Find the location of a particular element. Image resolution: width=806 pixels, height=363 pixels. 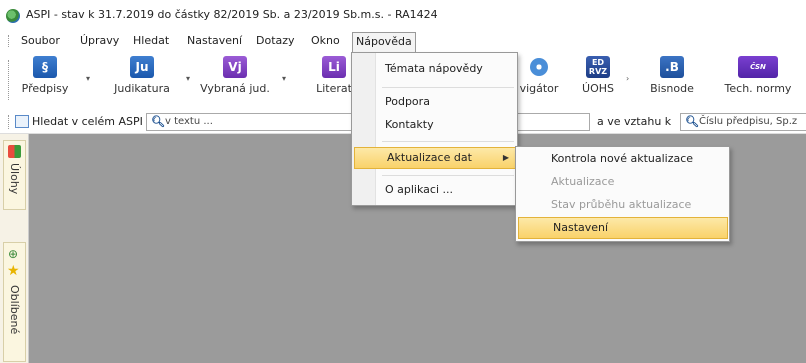

predpisy-label: Předpisy is located at coordinates (45, 88).